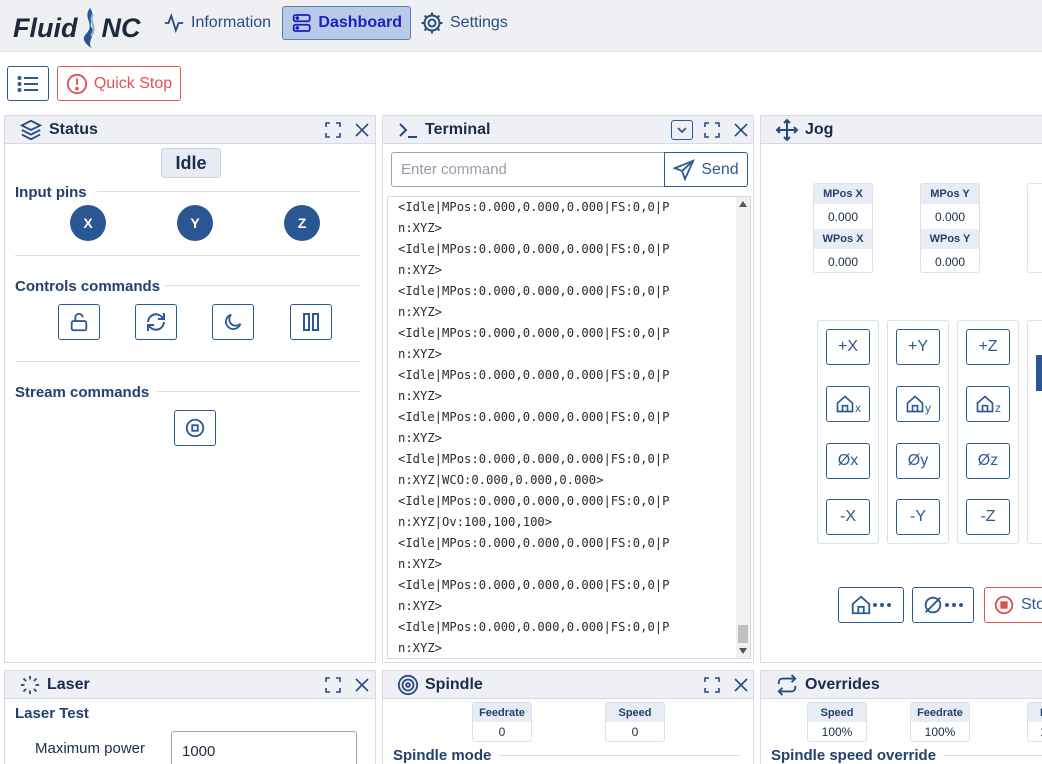 This screenshot has width=1042, height=764. Describe the element at coordinates (521, 26) in the screenshot. I see `top-navbar: Fluid NC Information Dashboard Settings` at that location.